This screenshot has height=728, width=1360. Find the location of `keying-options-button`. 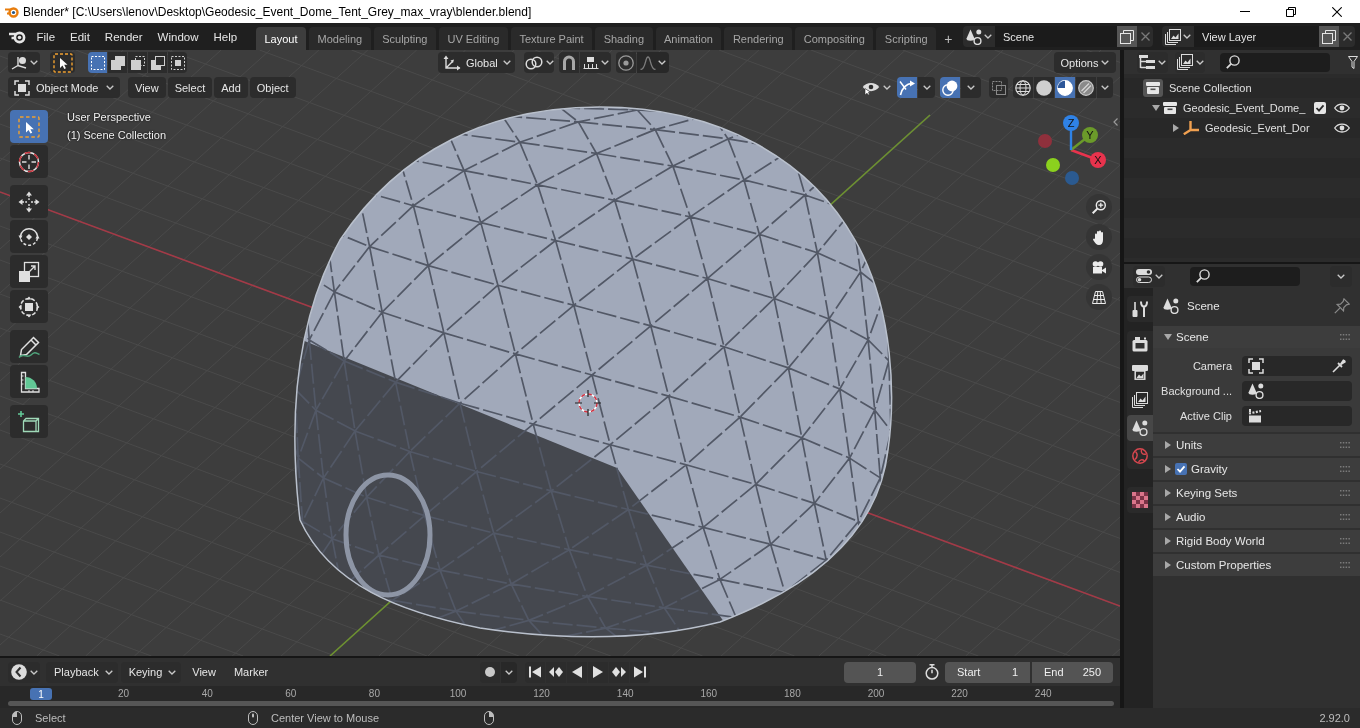

keying-options-button is located at coordinates (509, 672).